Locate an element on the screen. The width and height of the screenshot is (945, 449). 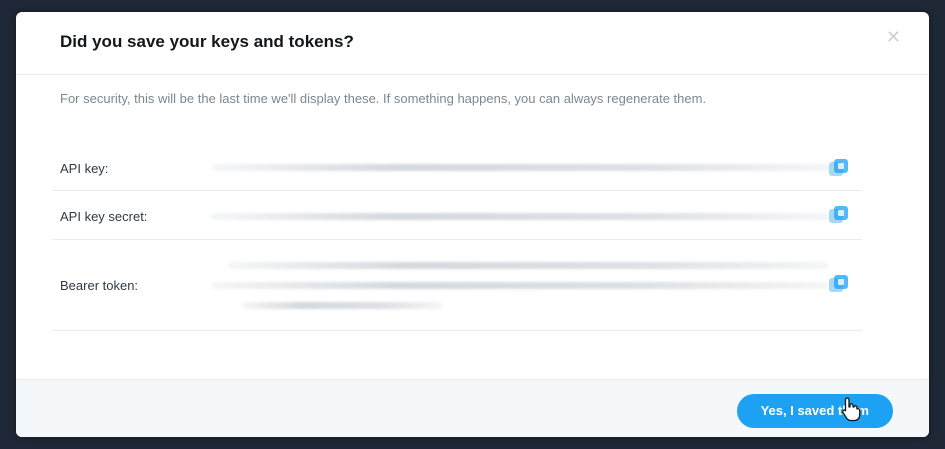
credential-row-api-key: API key: is located at coordinates (457, 167).